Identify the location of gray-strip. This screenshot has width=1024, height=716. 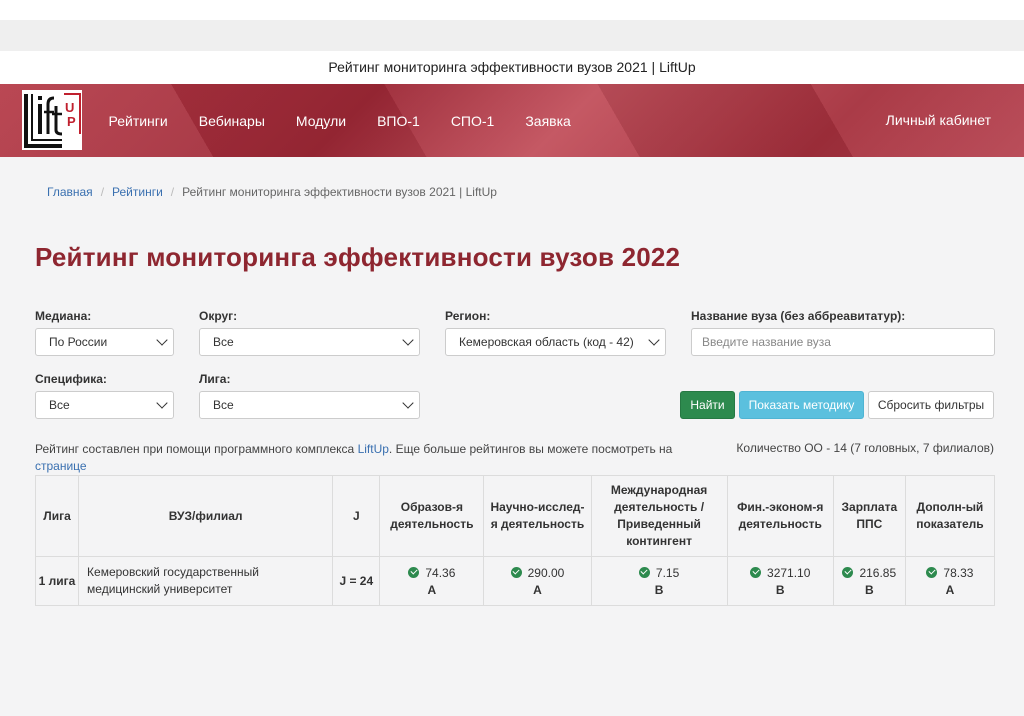
(512, 35).